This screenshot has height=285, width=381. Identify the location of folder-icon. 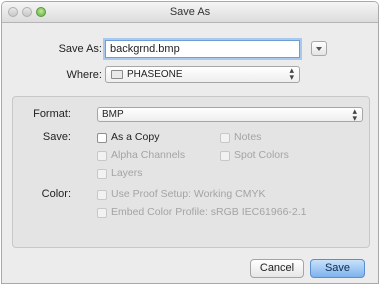
(117, 74).